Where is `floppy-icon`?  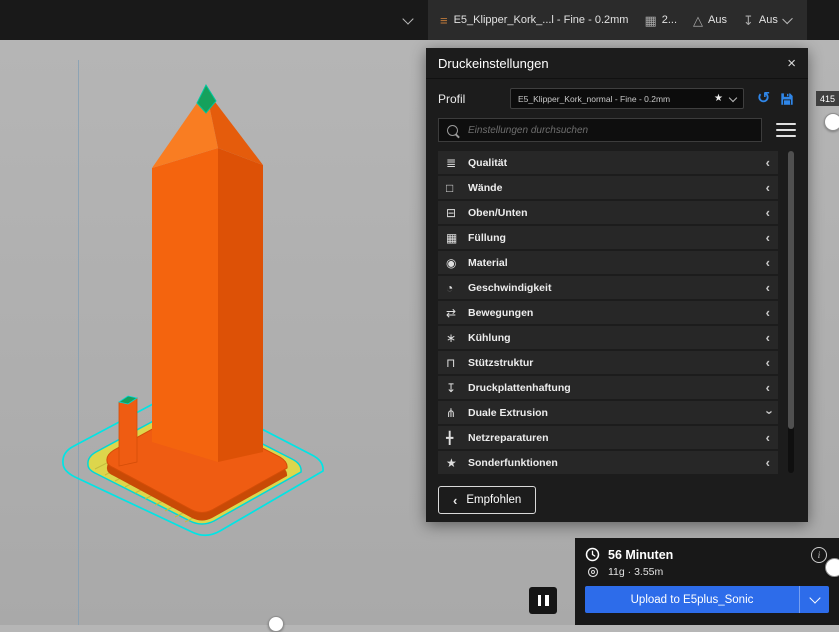
floppy-icon is located at coordinates (787, 98).